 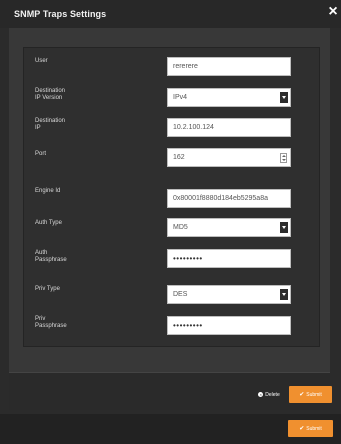 I want to click on delete-icon: ×, so click(x=261, y=394).